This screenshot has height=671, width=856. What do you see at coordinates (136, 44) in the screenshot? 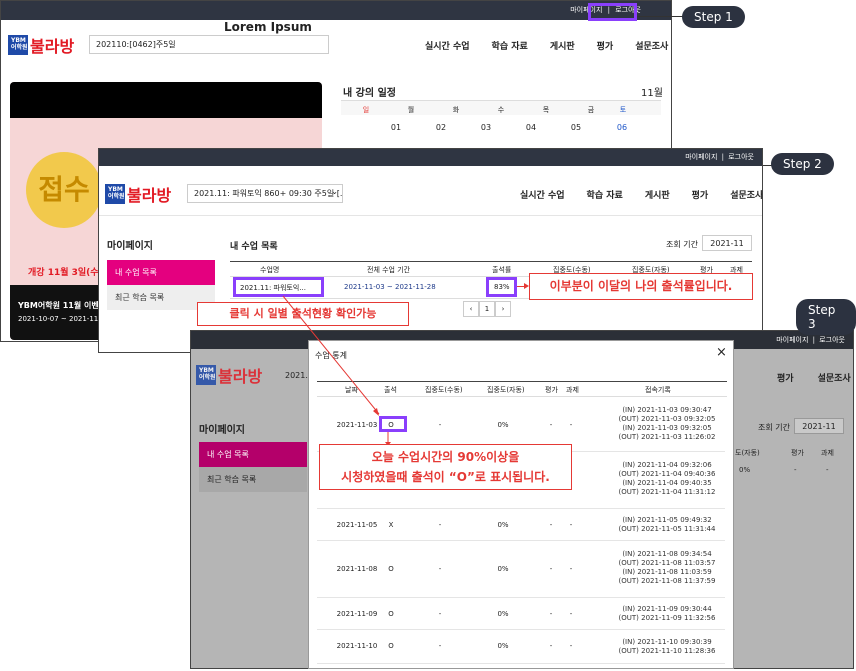
I see `course-selector-value: 202110:[0462]주5일` at bounding box center [136, 44].